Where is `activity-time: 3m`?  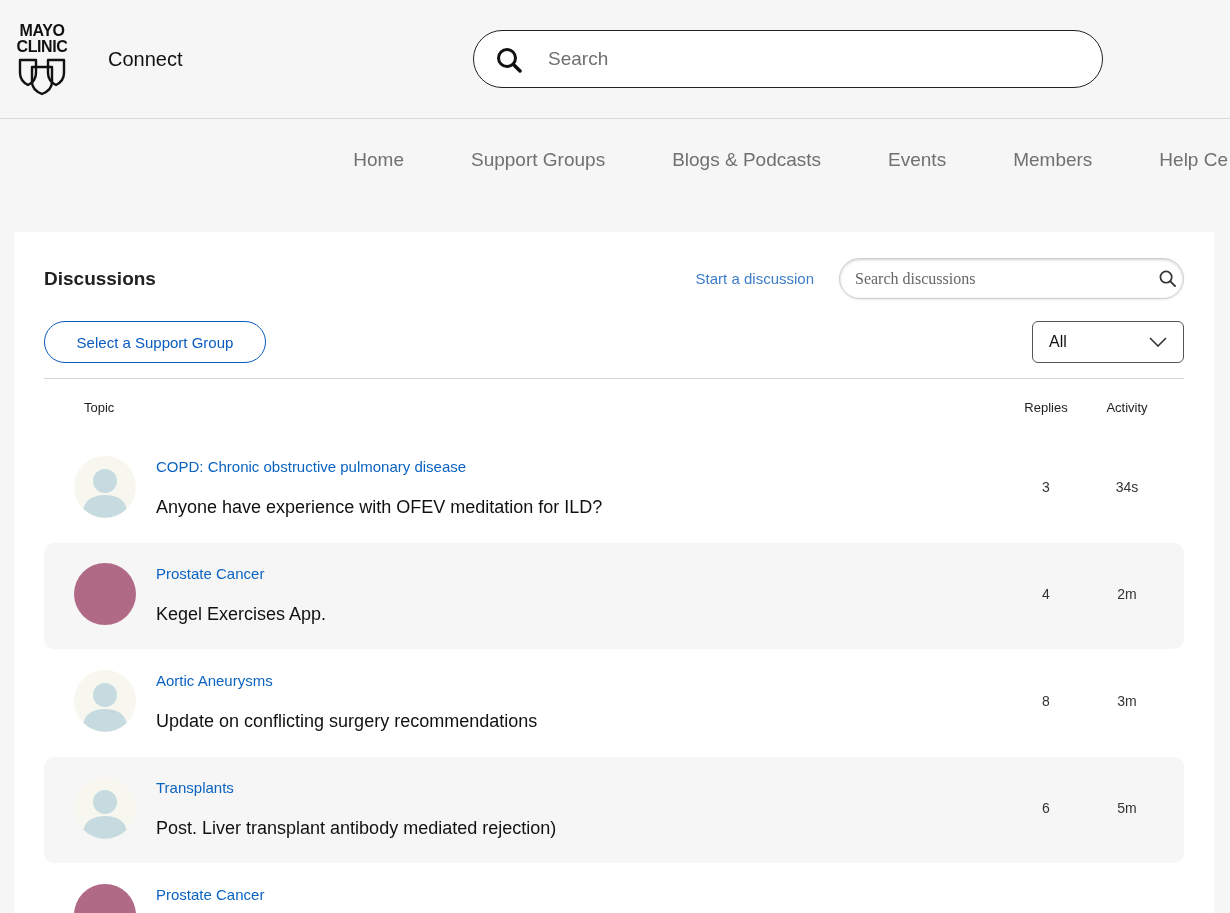 activity-time: 3m is located at coordinates (1127, 701).